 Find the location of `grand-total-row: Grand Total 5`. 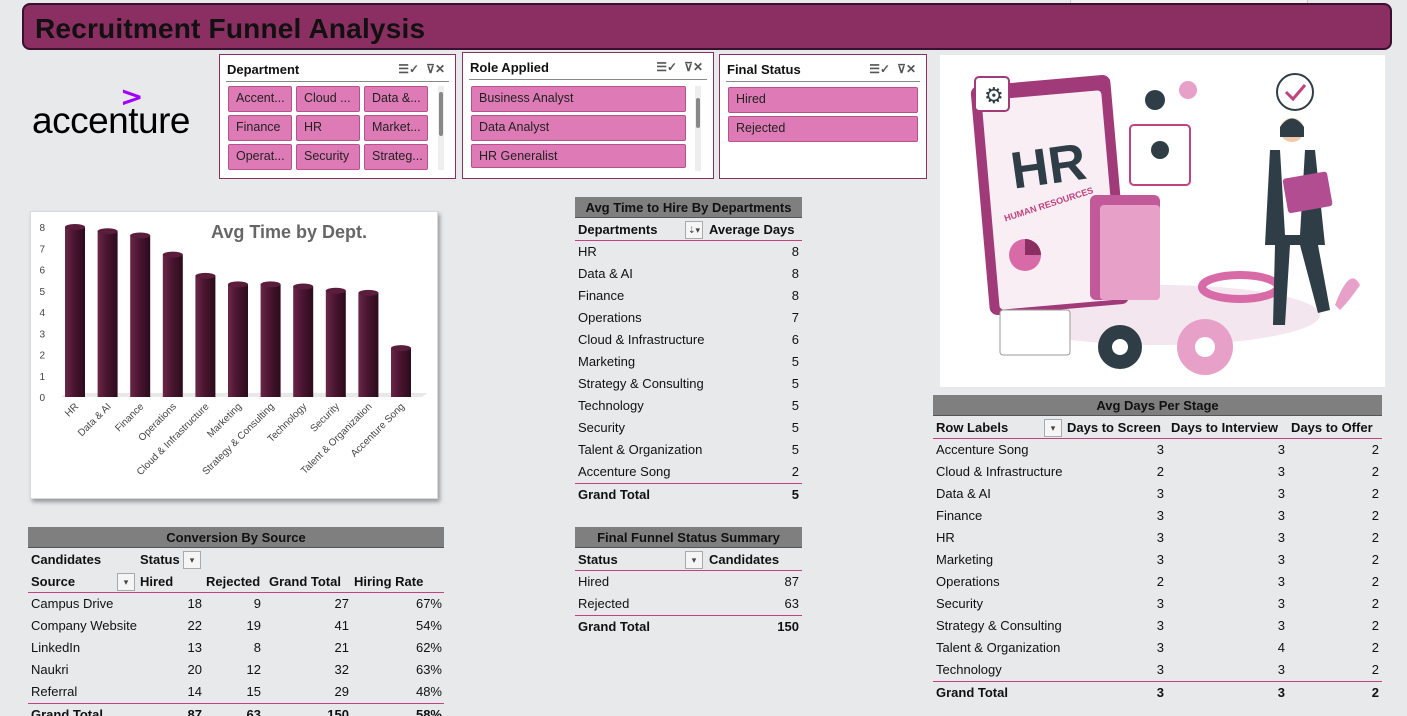

grand-total-row: Grand Total 5 is located at coordinates (688, 494).